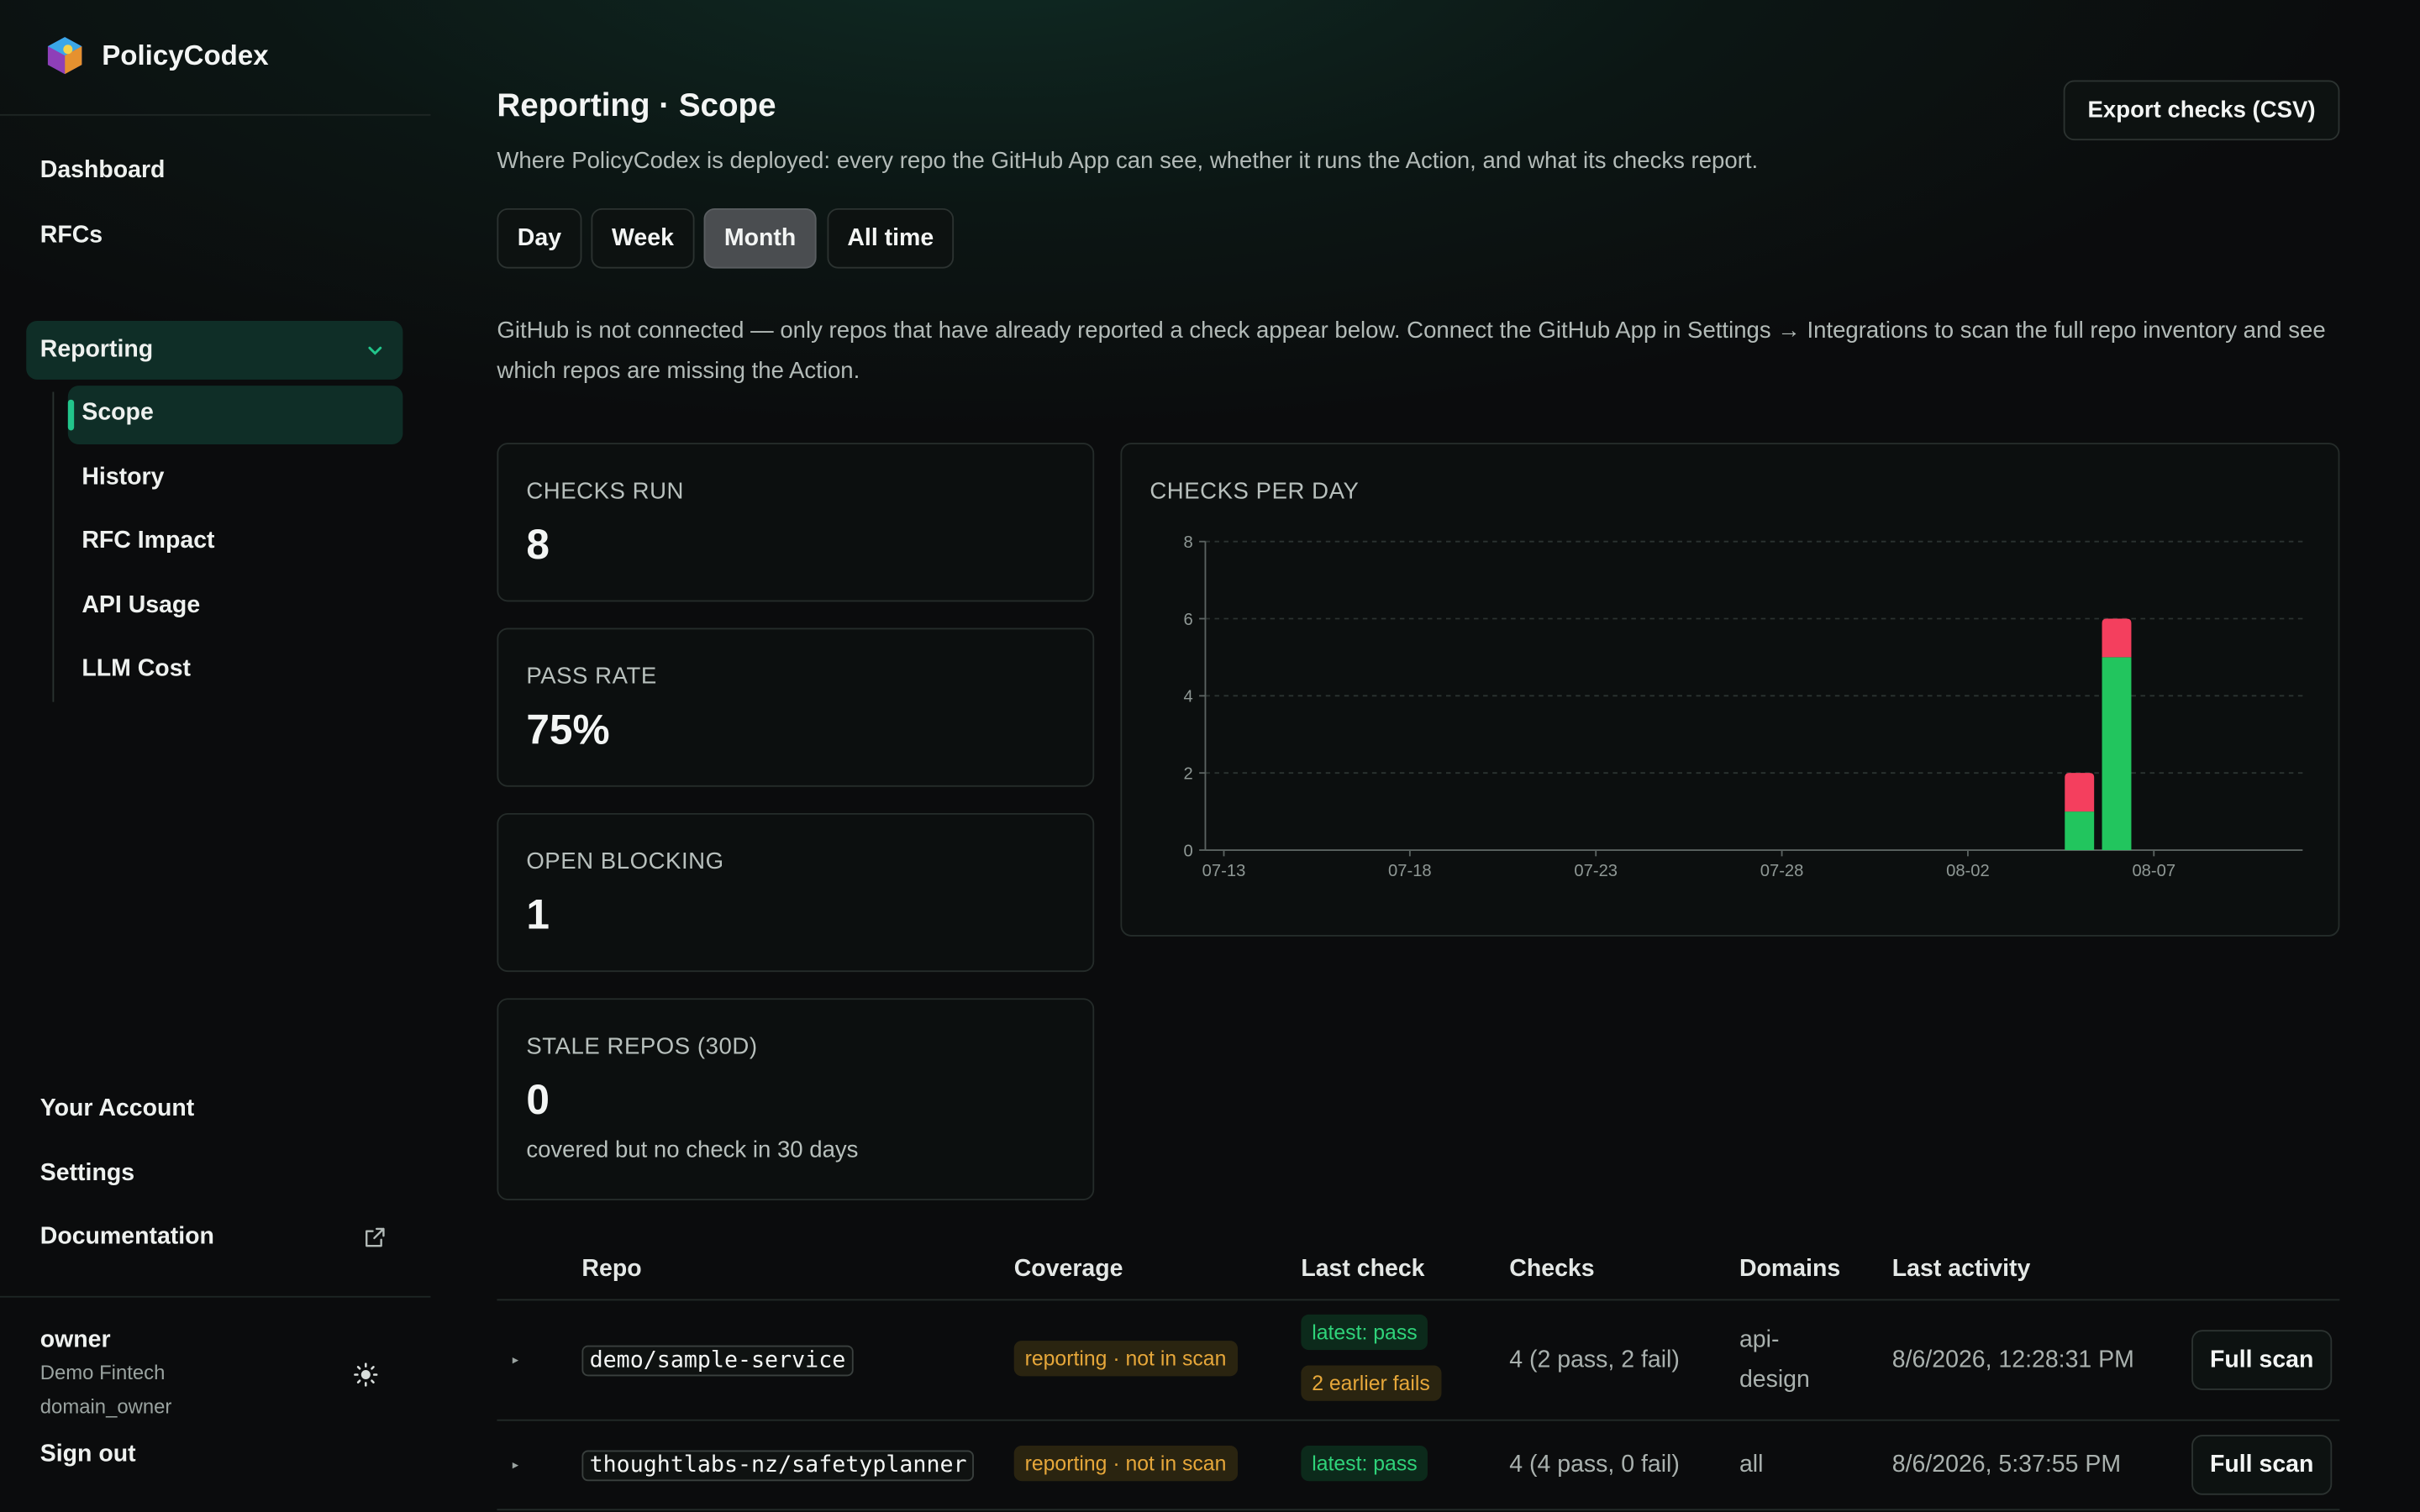  I want to click on y-tick-label: 0, so click(1188, 851).